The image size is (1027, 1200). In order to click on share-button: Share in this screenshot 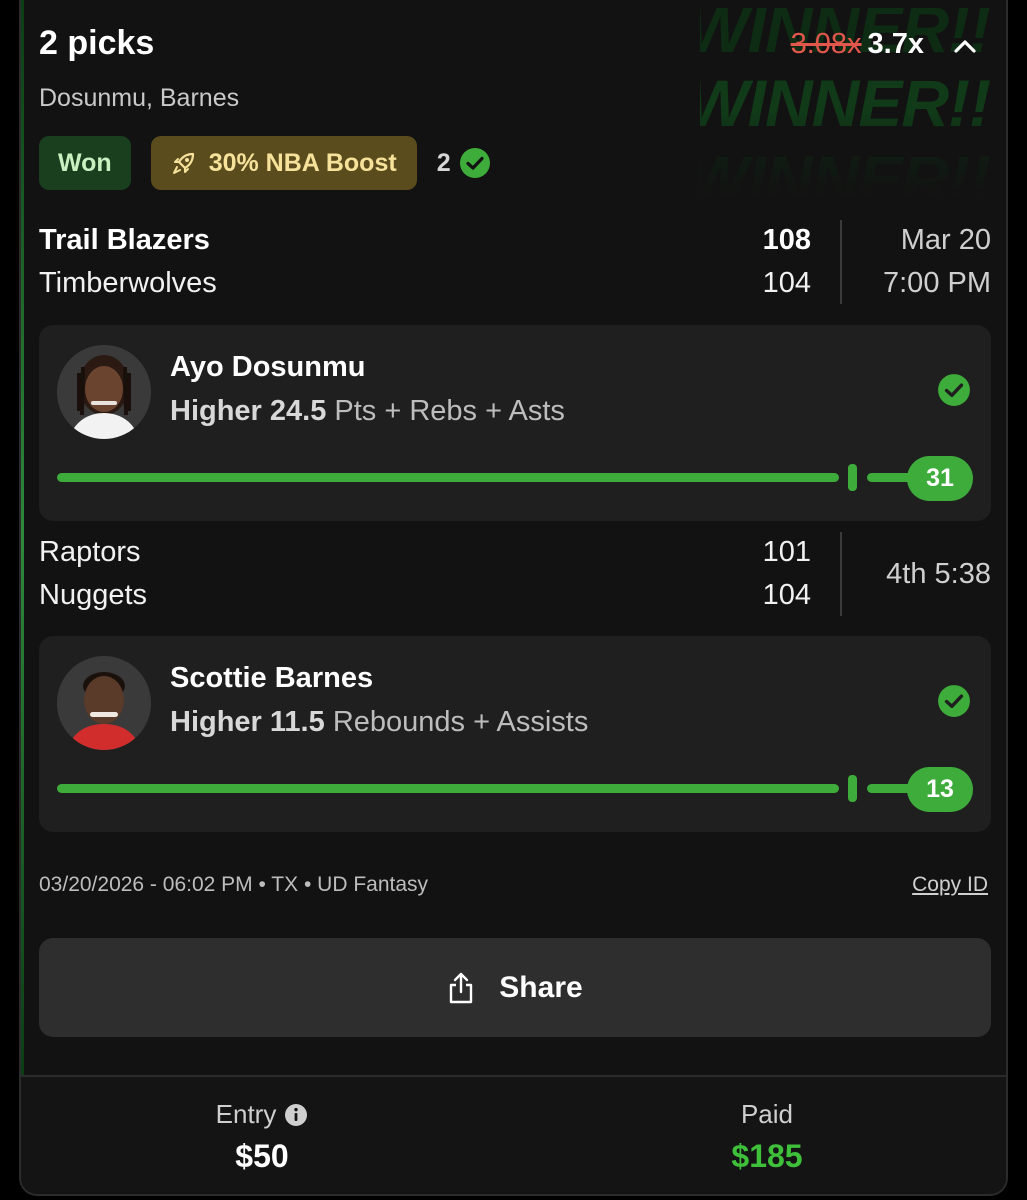, I will do `click(515, 987)`.